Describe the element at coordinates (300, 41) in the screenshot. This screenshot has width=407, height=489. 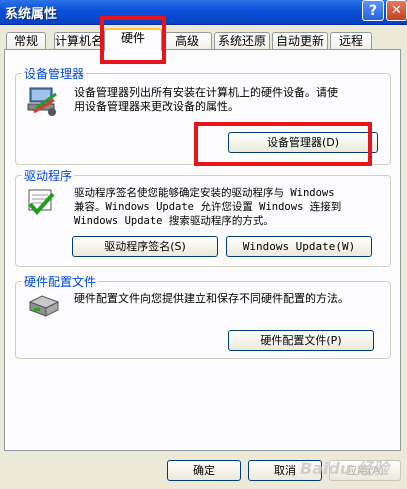
I see `tab-automatic-updates: 自动更新` at that location.